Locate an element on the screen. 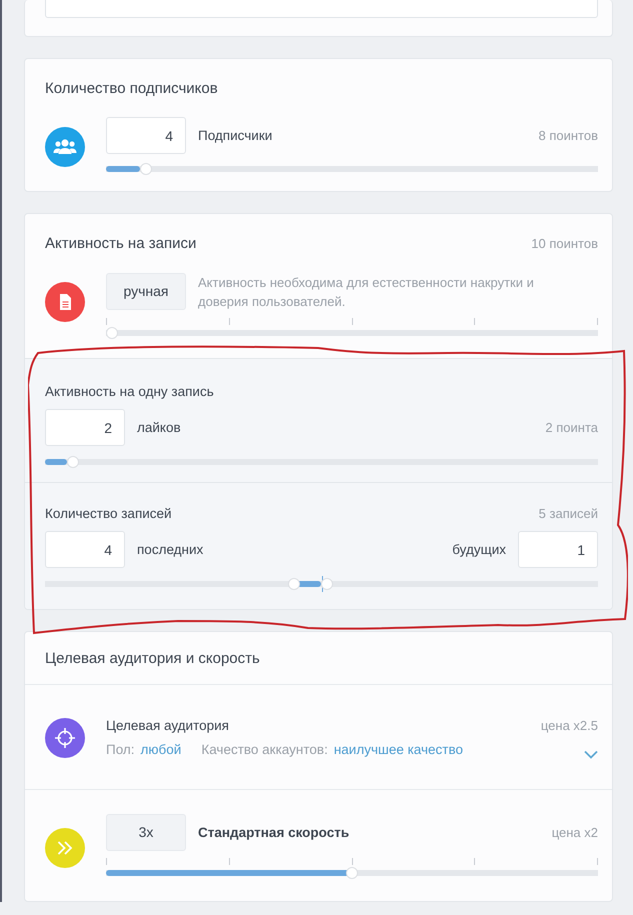 The image size is (633, 915). points-text: 5 записей is located at coordinates (568, 513).